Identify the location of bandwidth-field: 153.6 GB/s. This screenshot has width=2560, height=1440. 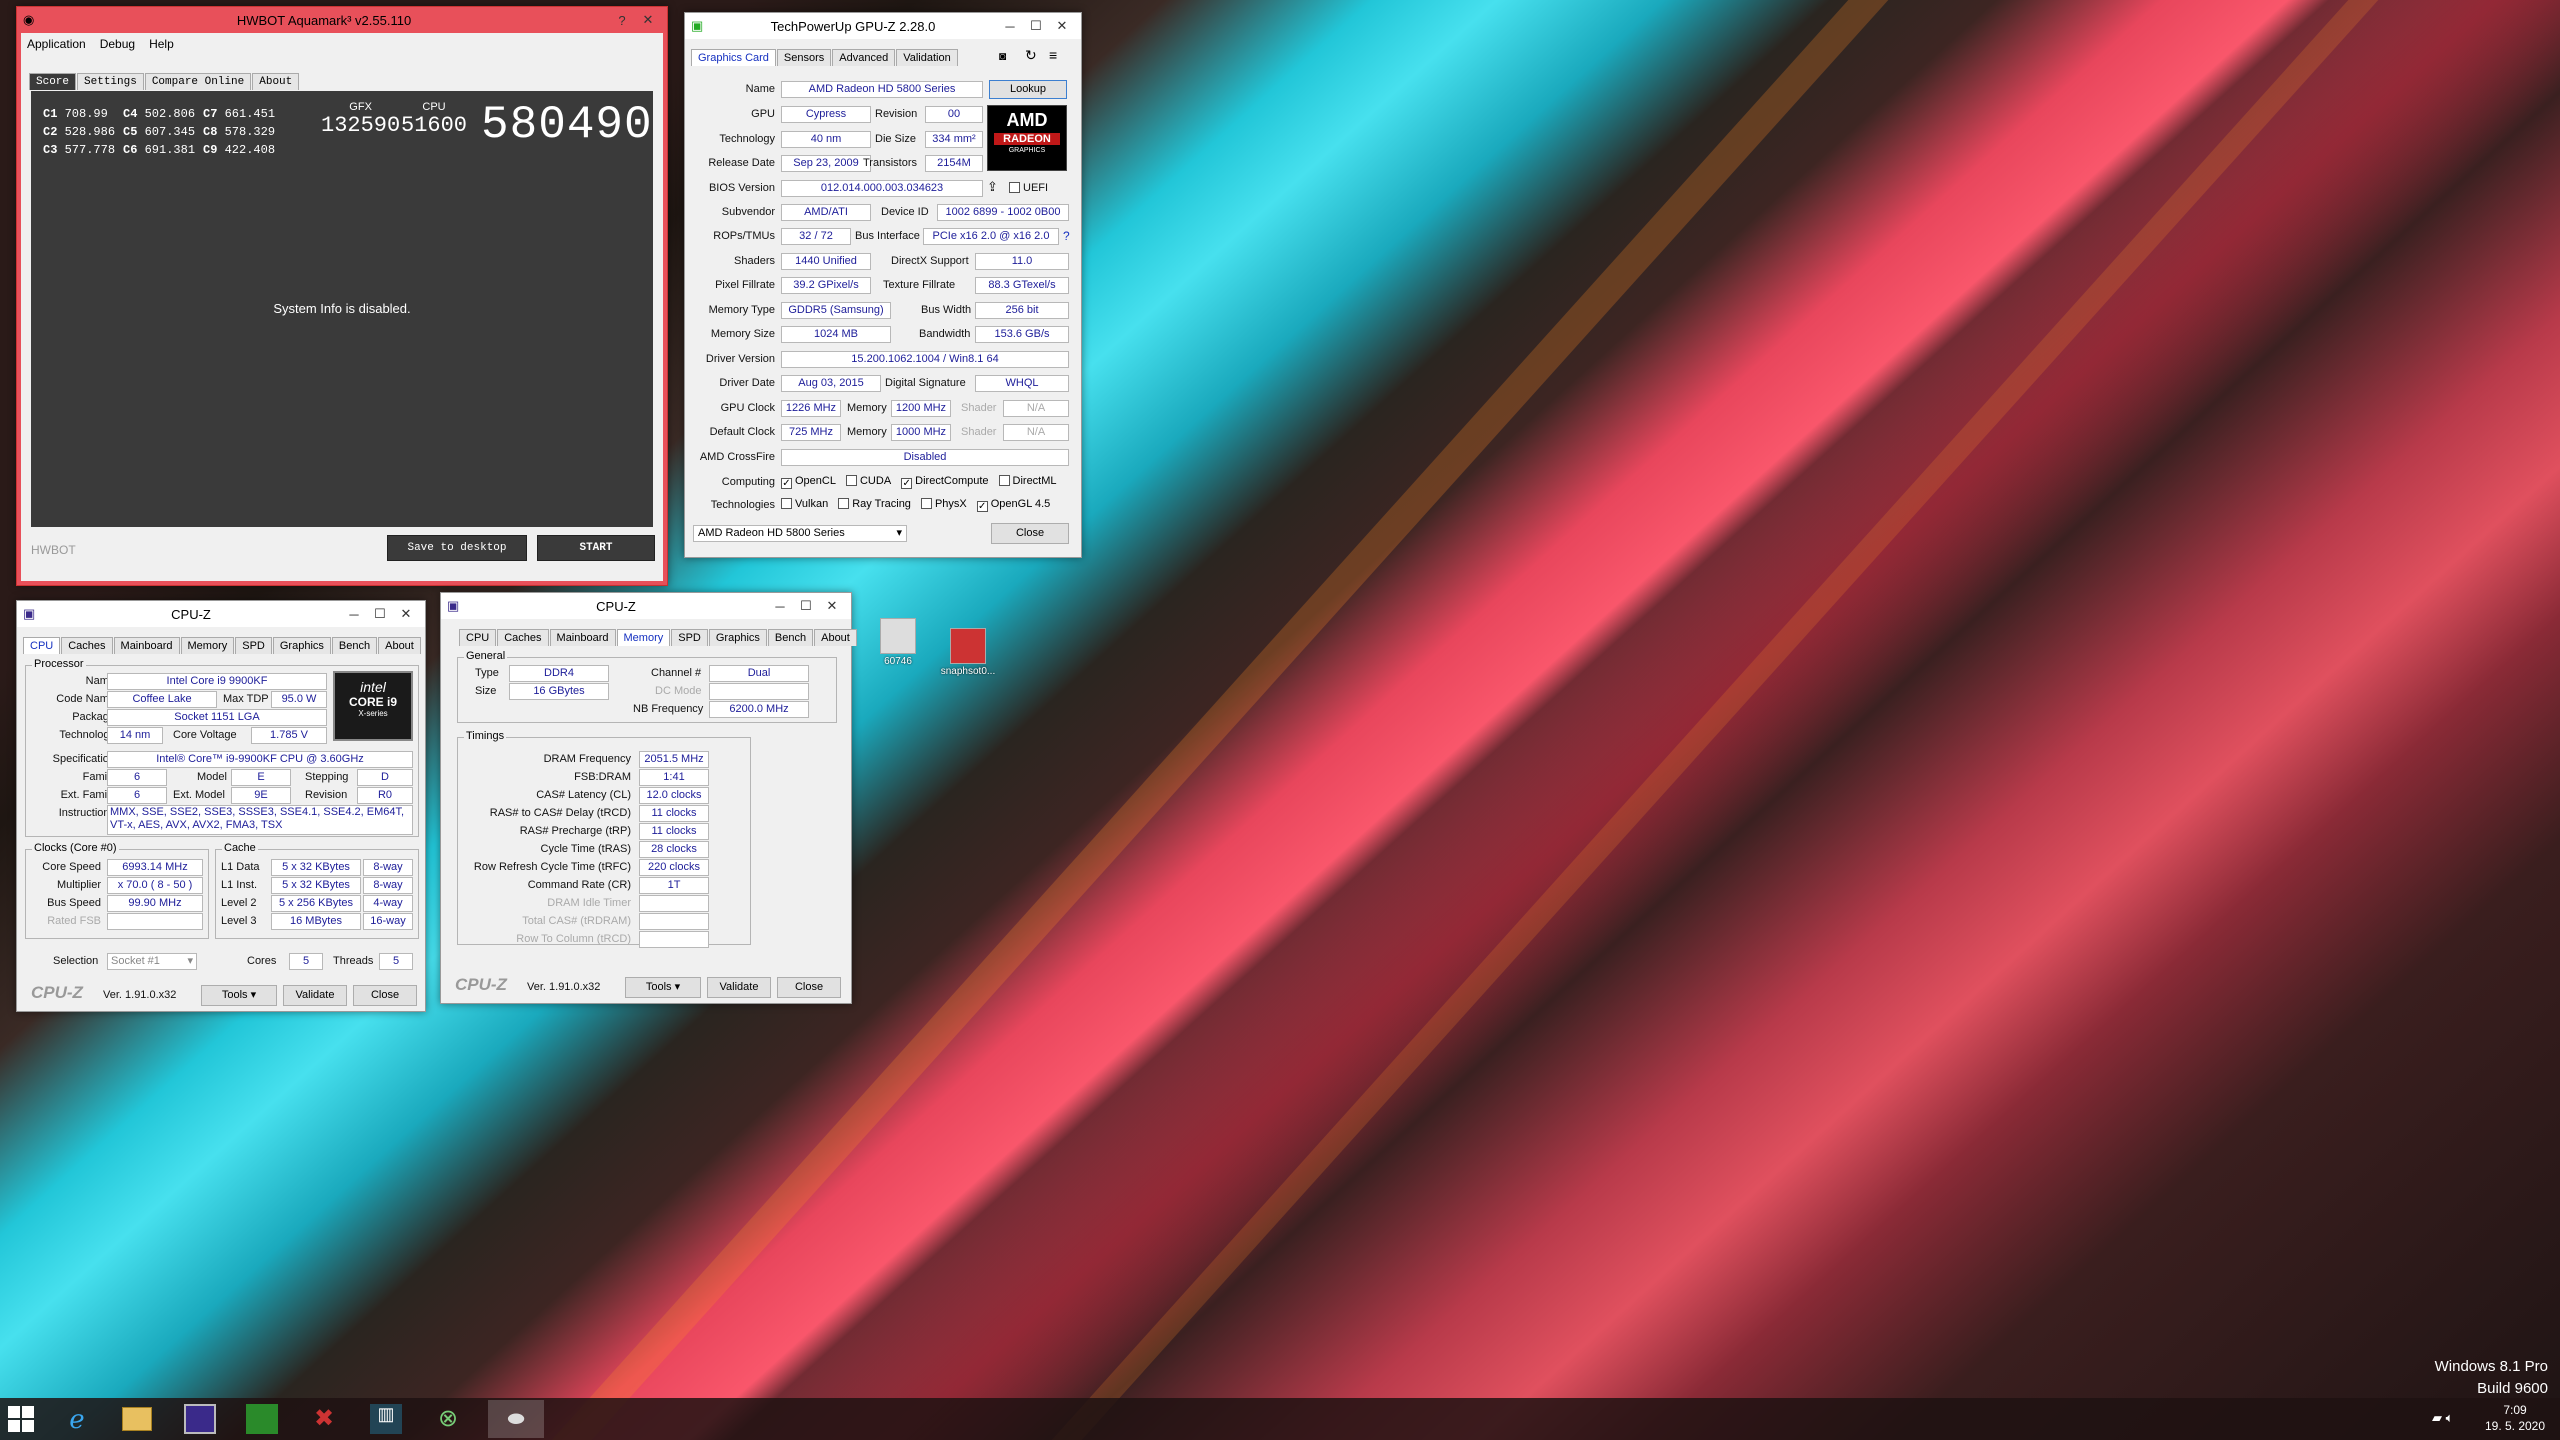
(1022, 334).